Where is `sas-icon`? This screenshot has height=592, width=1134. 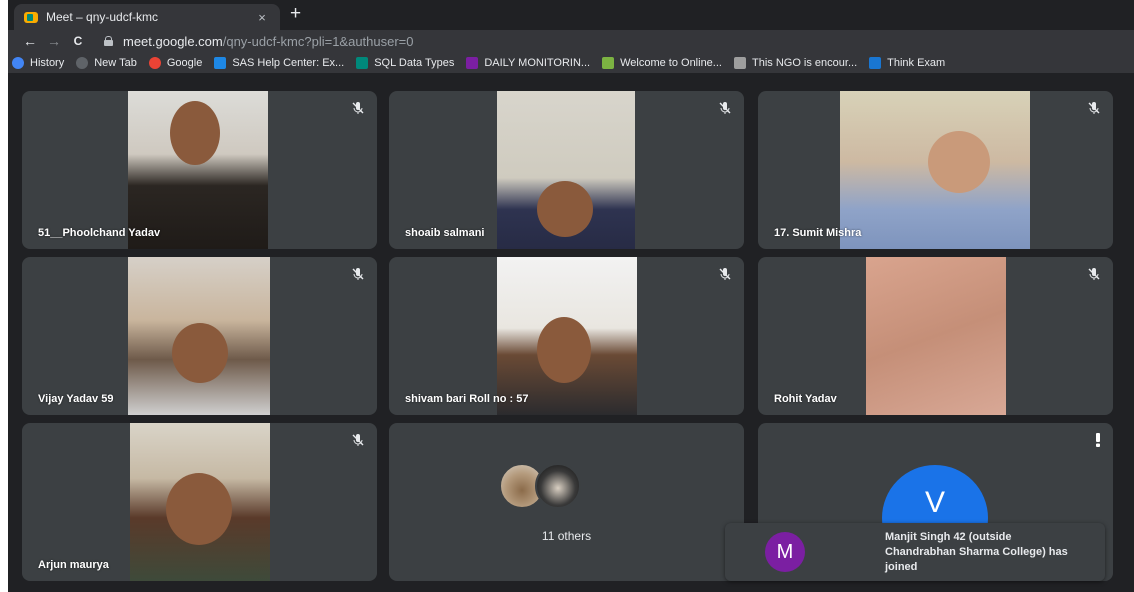 sas-icon is located at coordinates (220, 62).